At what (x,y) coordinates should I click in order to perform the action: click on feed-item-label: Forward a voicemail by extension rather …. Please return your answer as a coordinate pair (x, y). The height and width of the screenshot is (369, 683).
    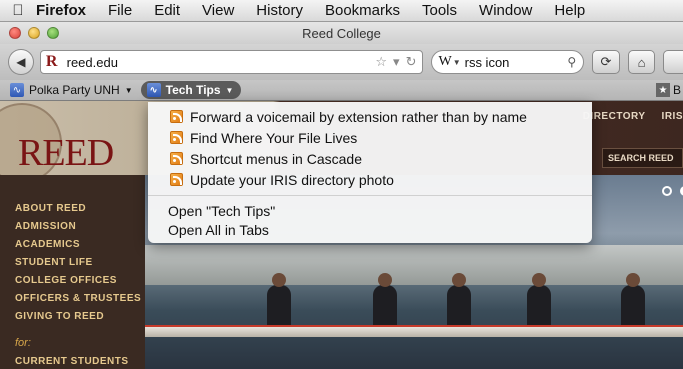
    Looking at the image, I should click on (358, 116).